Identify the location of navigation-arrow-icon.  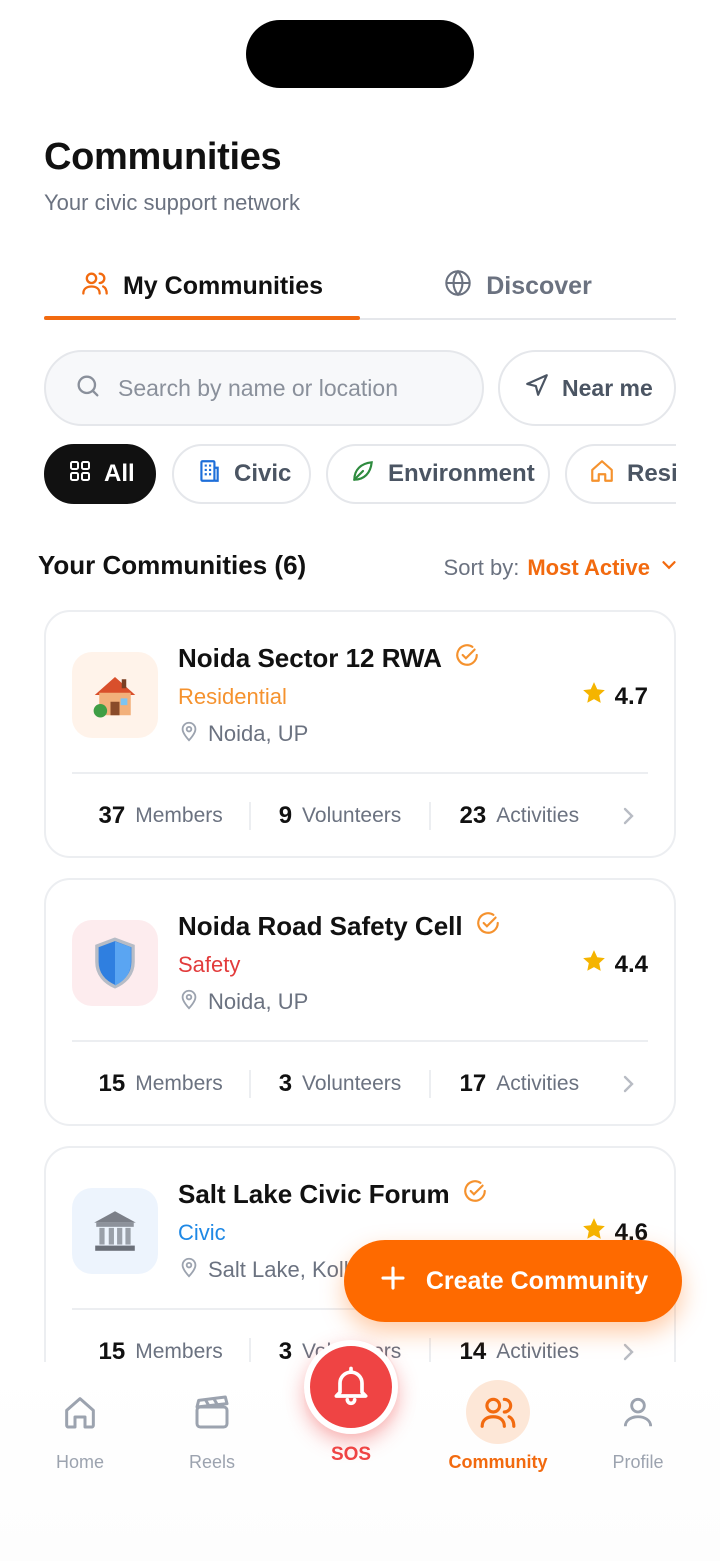
(537, 388).